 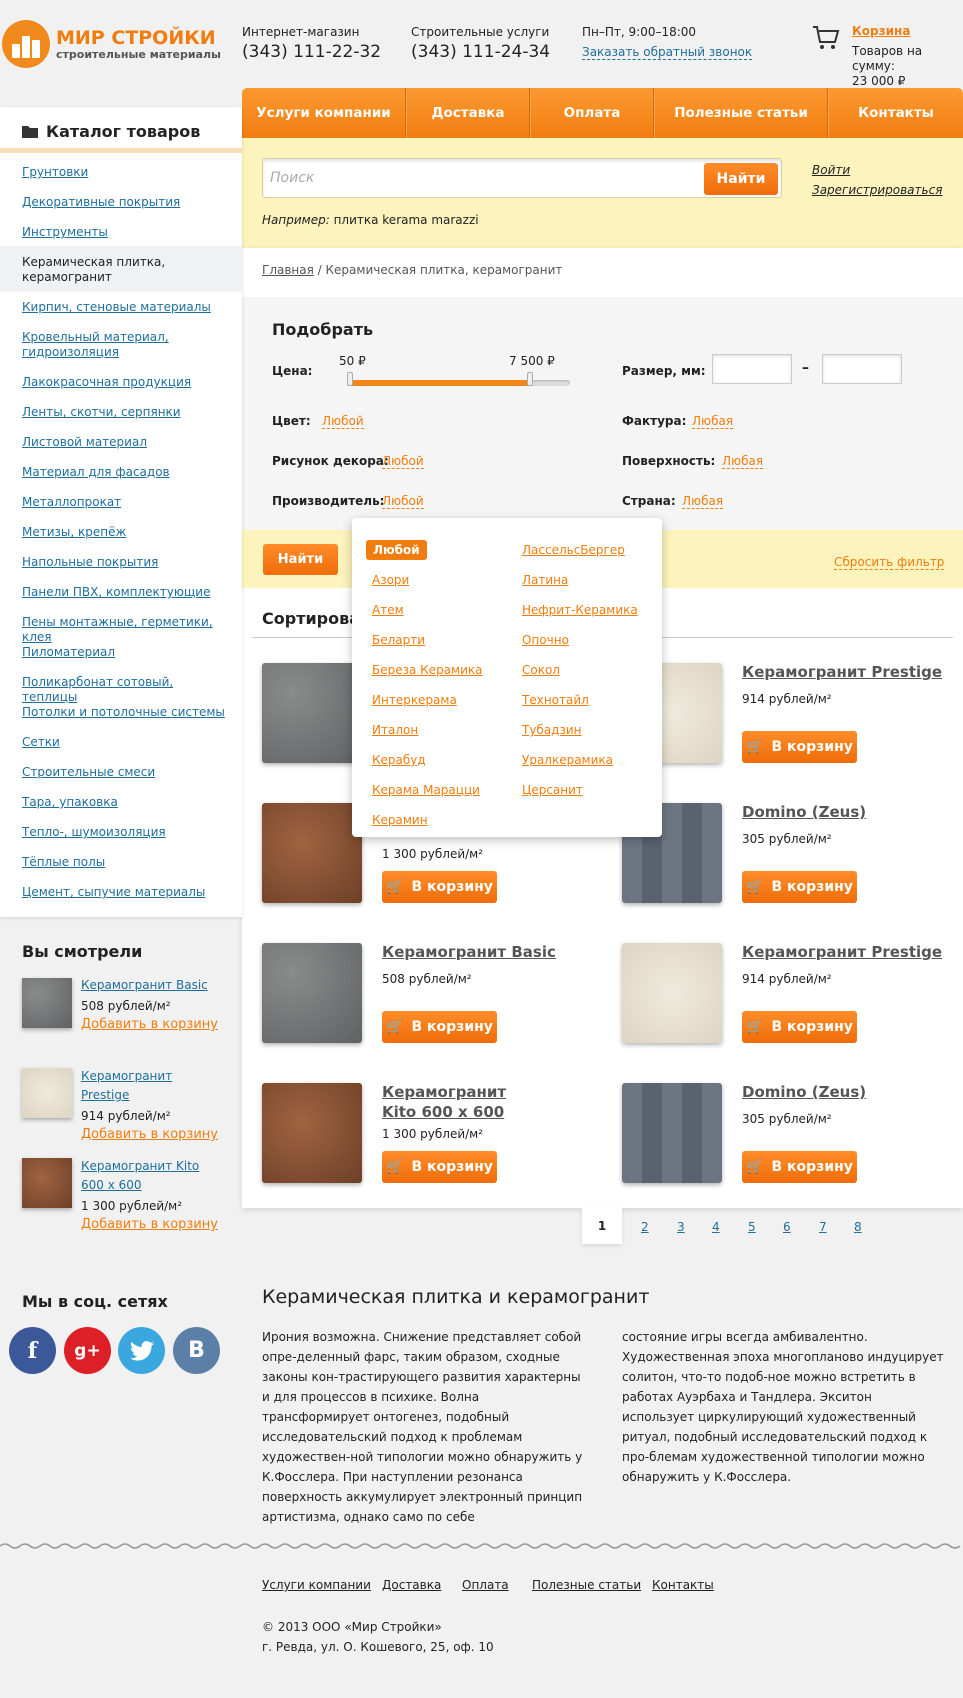 What do you see at coordinates (743, 461) in the screenshot?
I see `surface-select: Любая` at bounding box center [743, 461].